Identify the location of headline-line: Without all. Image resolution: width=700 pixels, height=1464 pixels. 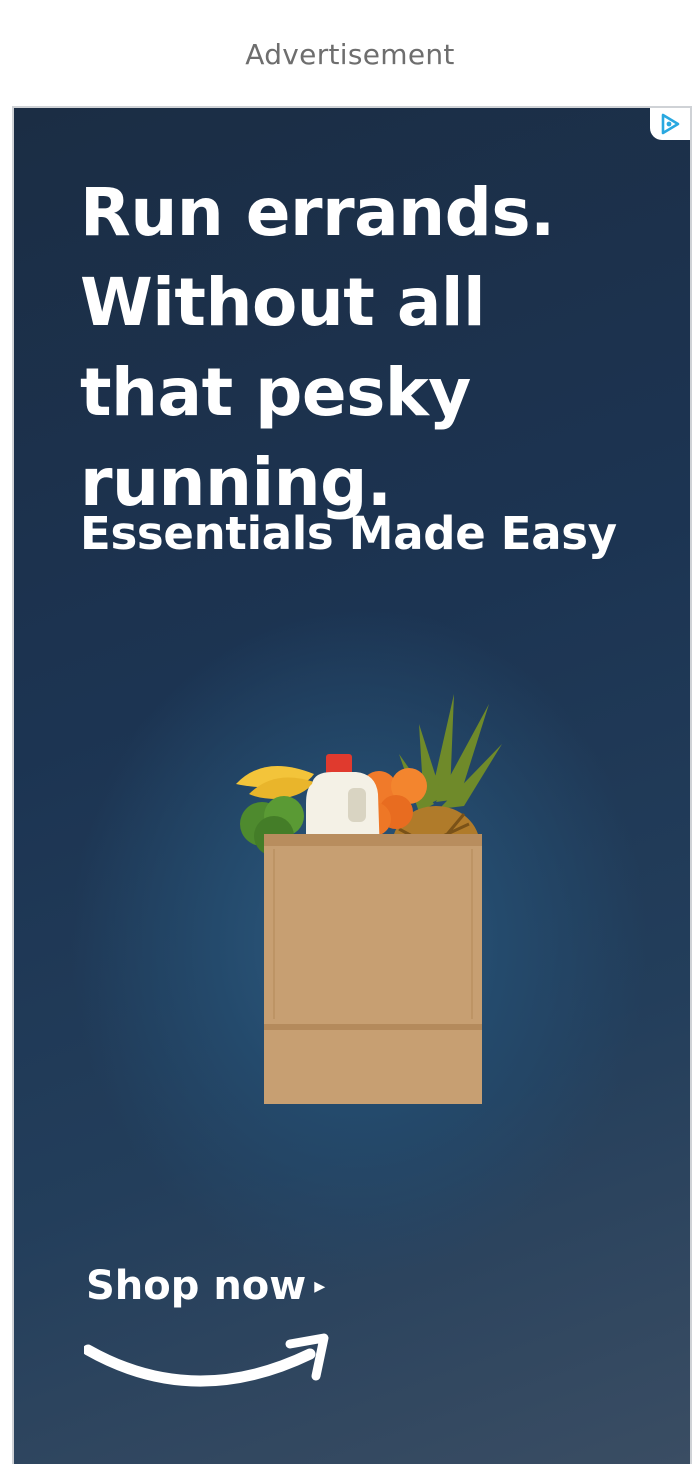
(283, 302).